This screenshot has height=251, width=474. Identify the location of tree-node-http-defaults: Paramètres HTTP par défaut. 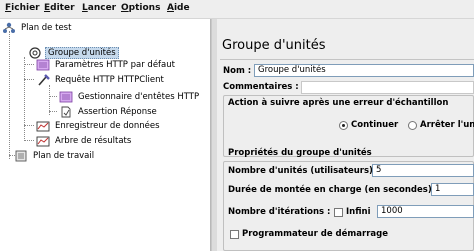
(106, 64).